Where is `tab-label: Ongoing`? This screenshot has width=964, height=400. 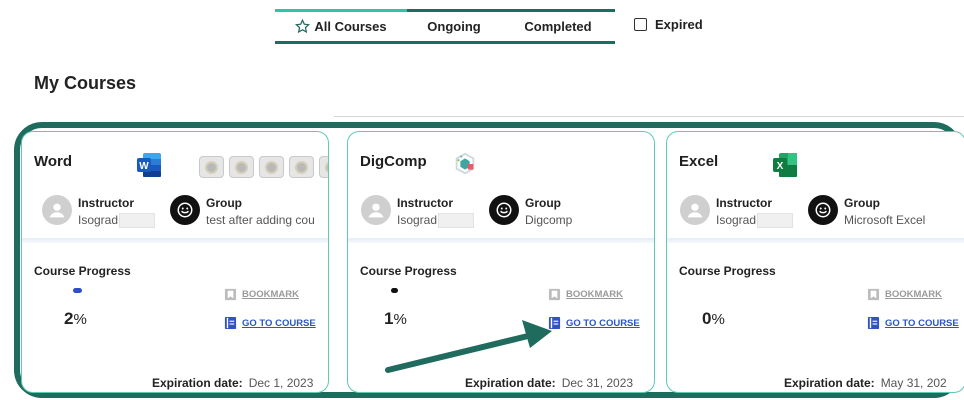
tab-label: Ongoing is located at coordinates (454, 26).